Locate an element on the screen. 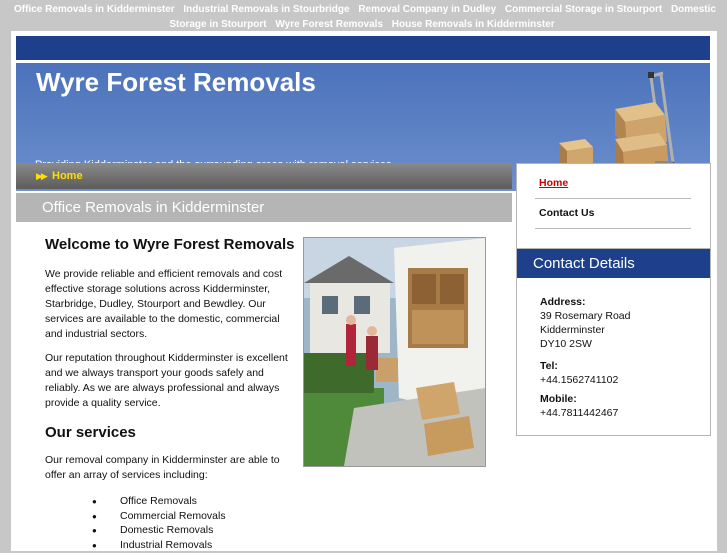 Image resolution: width=727 pixels, height=553 pixels. removal-van-photo is located at coordinates (394, 352).